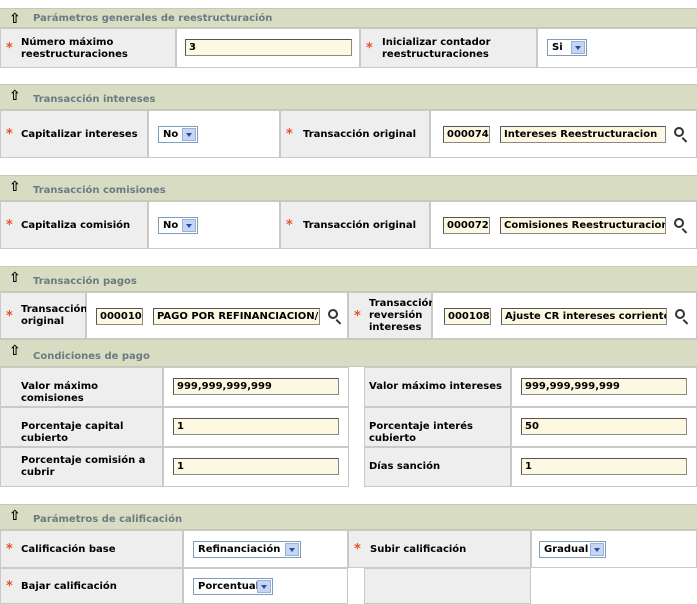 The height and width of the screenshot is (604, 697). Describe the element at coordinates (99, 190) in the screenshot. I see `section-title: Transacción comisiones` at that location.